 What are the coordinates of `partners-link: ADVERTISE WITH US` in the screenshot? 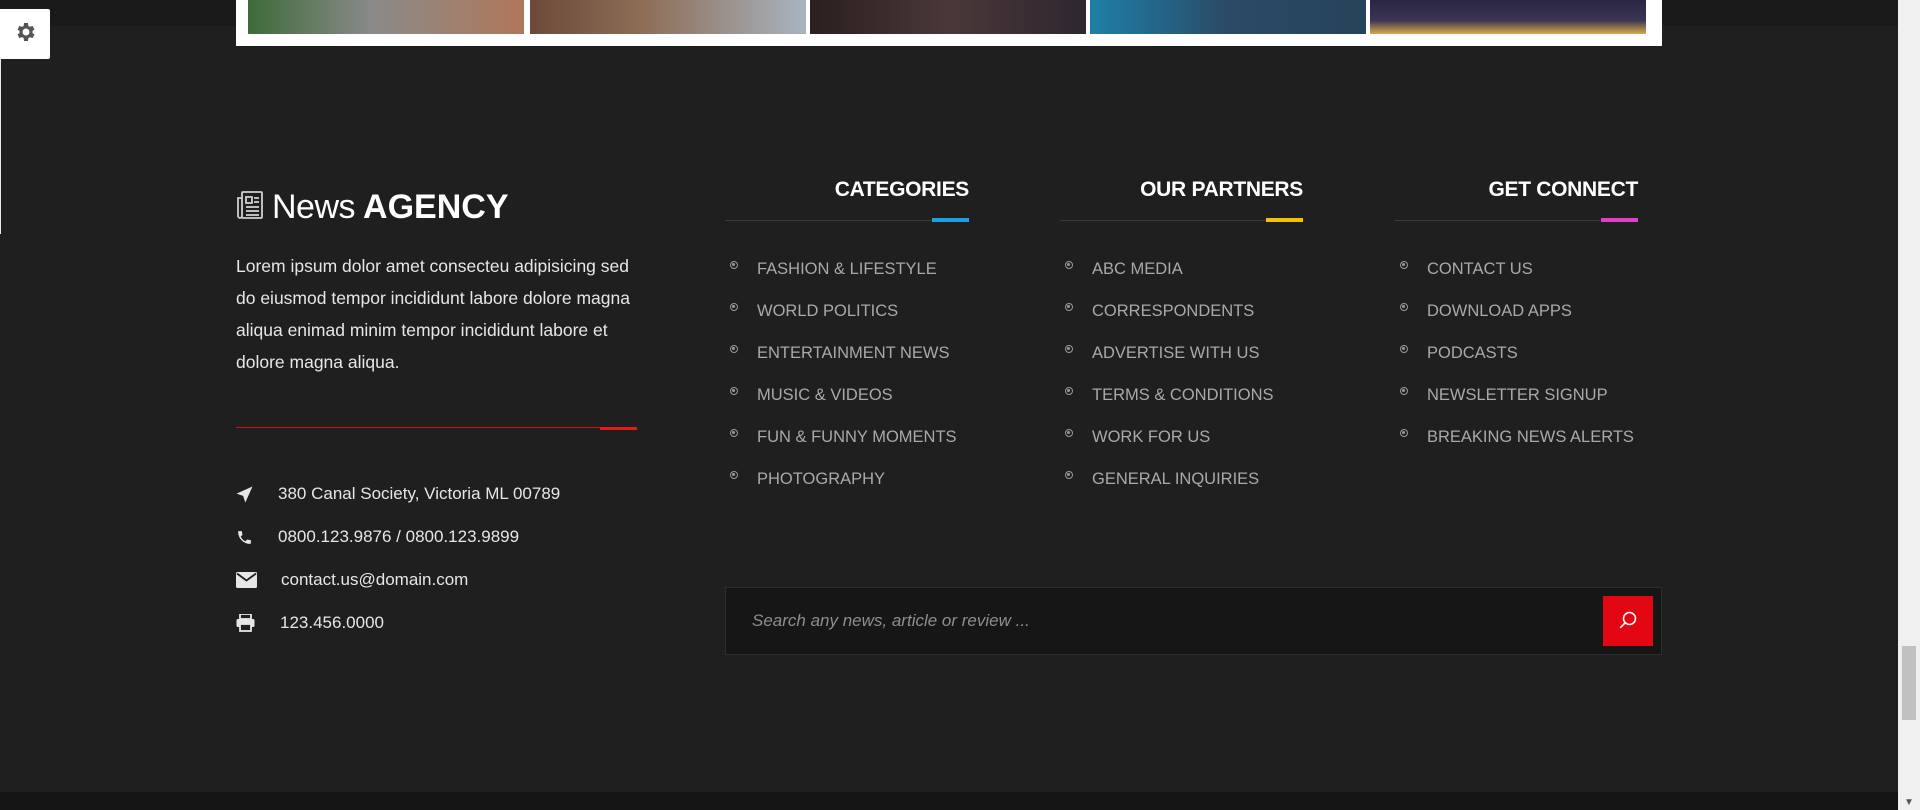 It's located at (1167, 365).